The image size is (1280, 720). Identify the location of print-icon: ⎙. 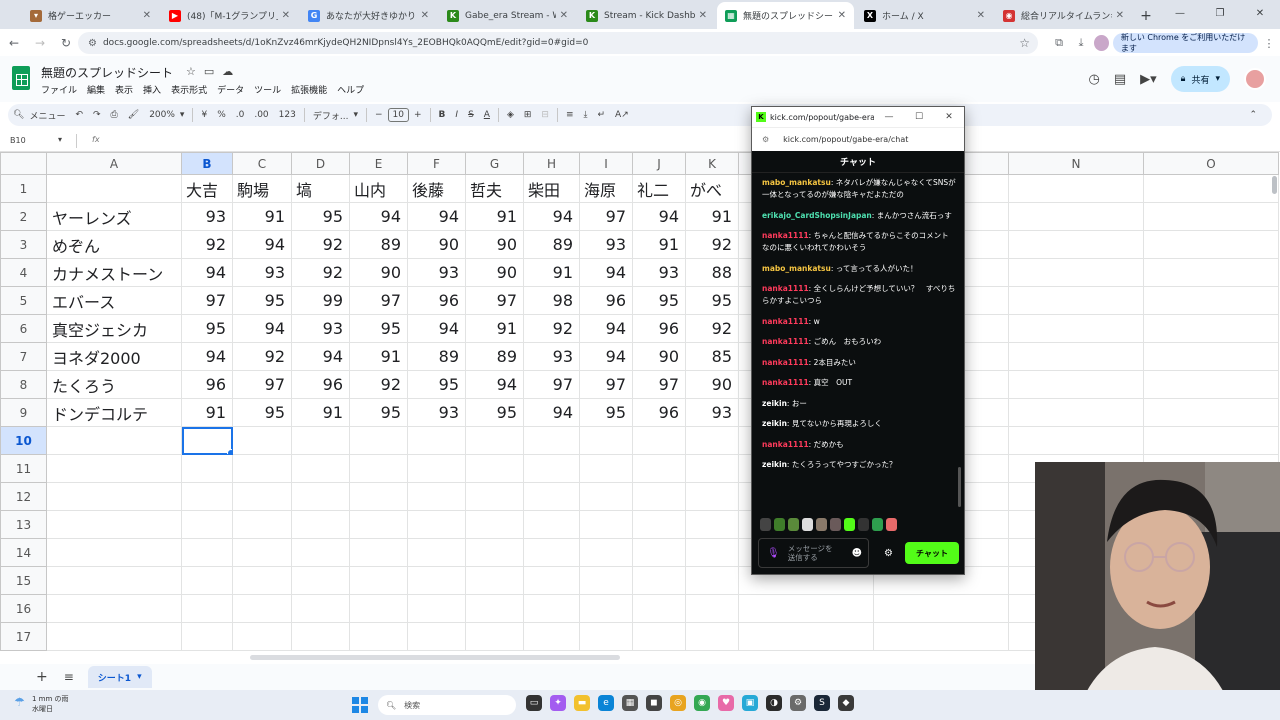
(114, 115).